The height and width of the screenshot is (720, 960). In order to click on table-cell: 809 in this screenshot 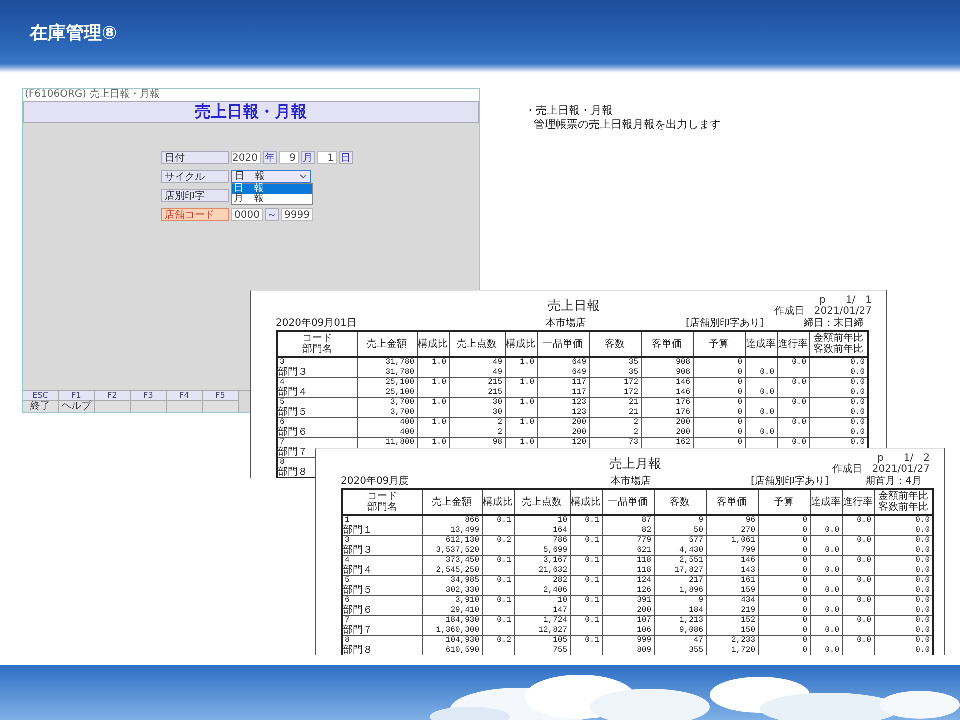, I will do `click(644, 650)`.